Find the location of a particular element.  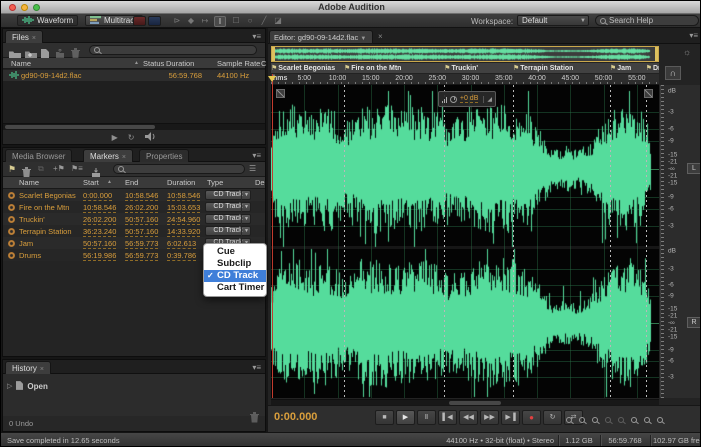

scrollbar-handle is located at coordinates (80, 127).